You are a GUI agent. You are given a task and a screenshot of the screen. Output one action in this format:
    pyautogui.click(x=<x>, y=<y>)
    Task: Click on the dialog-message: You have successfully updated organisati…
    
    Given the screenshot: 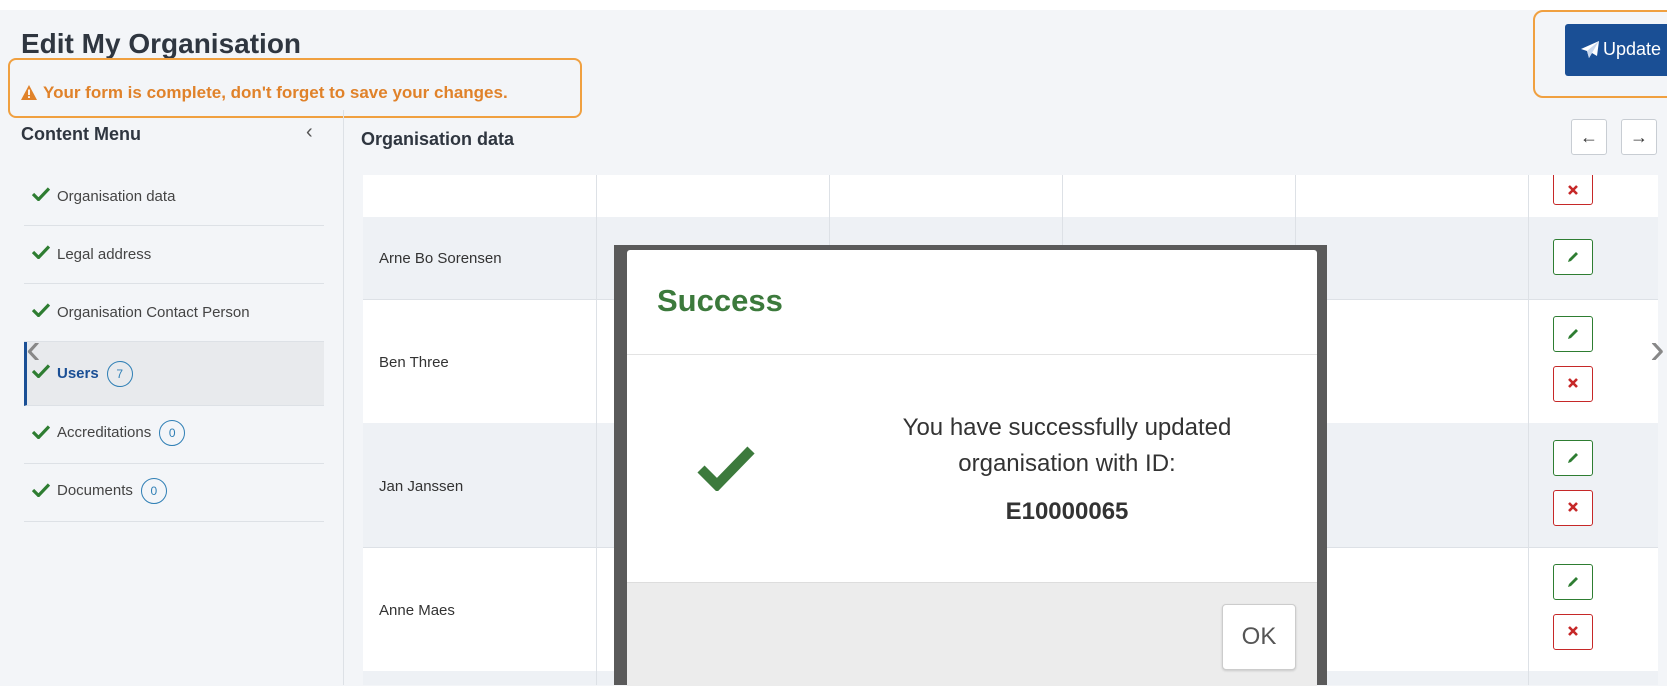 What is the action you would take?
    pyautogui.click(x=1067, y=445)
    